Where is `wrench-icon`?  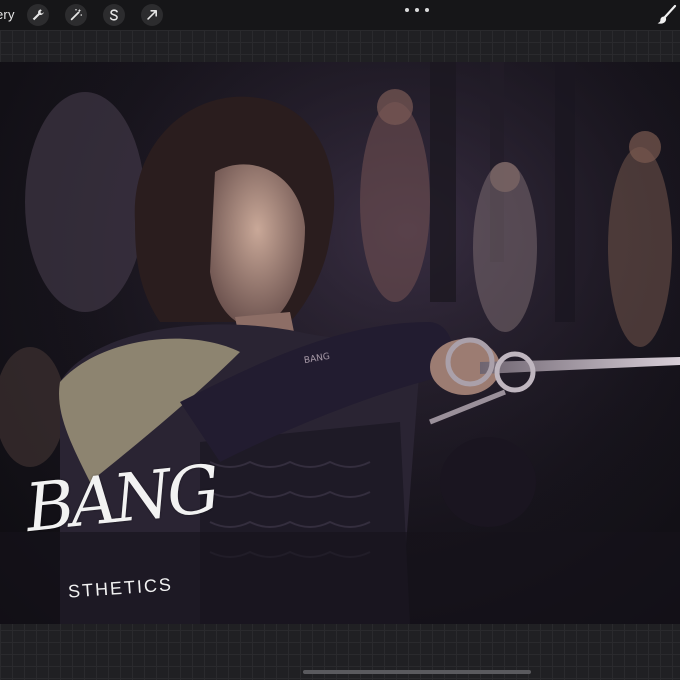
wrench-icon is located at coordinates (38, 15).